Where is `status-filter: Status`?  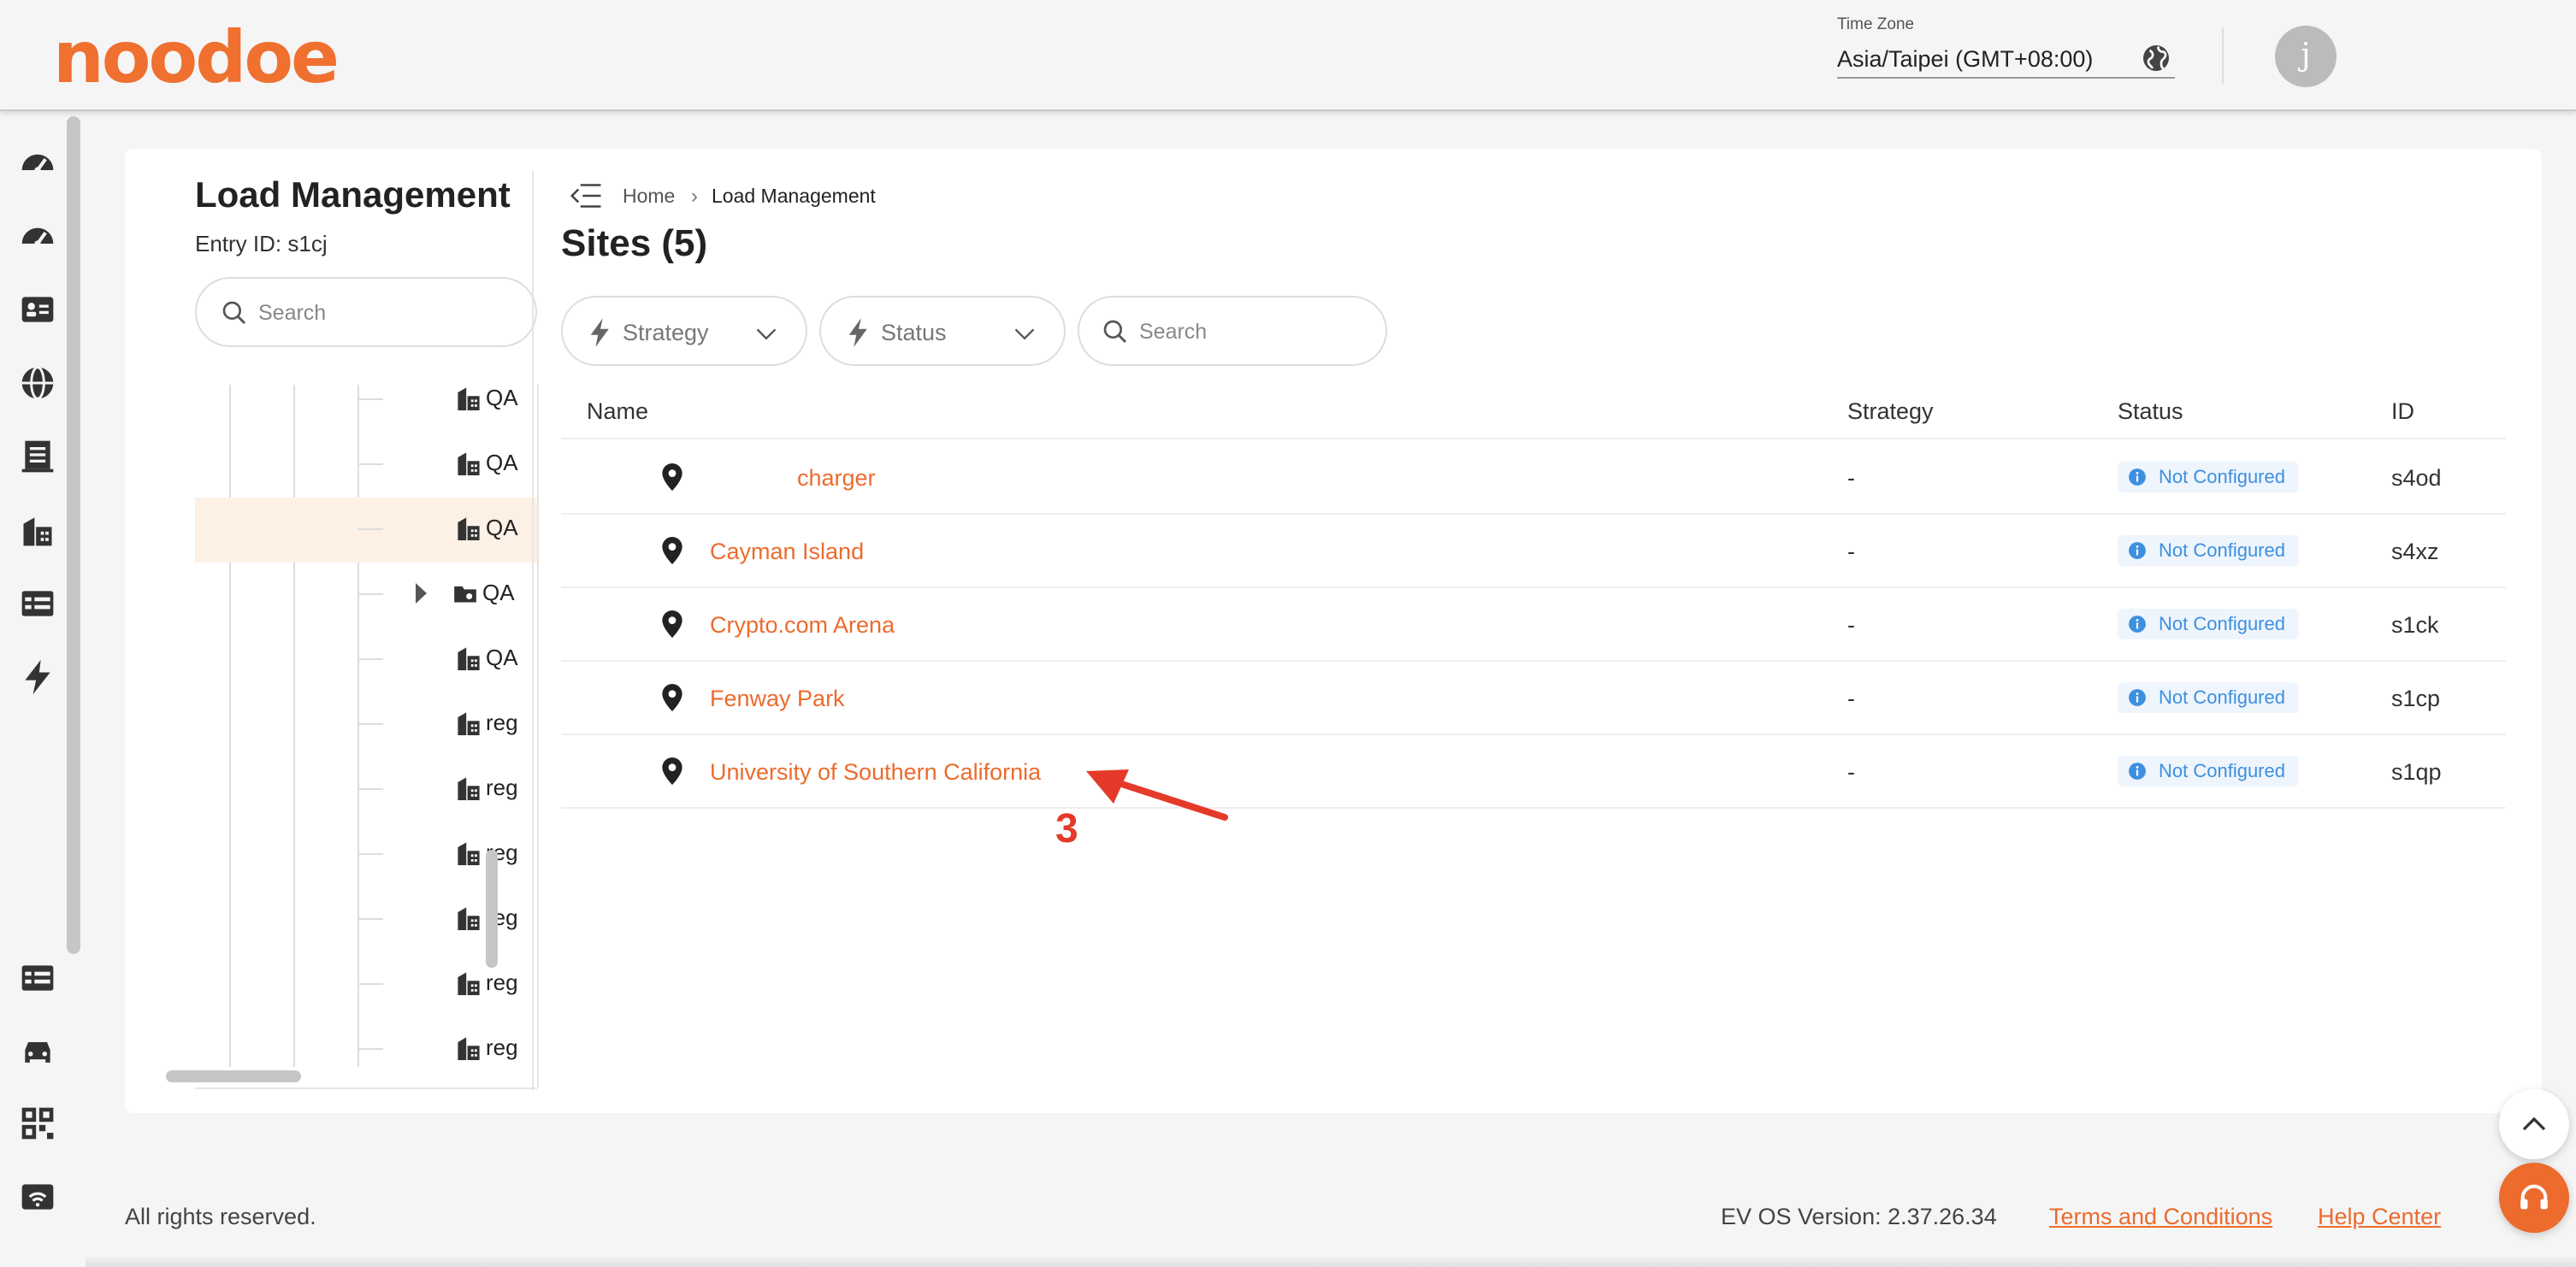 status-filter: Status is located at coordinates (942, 331).